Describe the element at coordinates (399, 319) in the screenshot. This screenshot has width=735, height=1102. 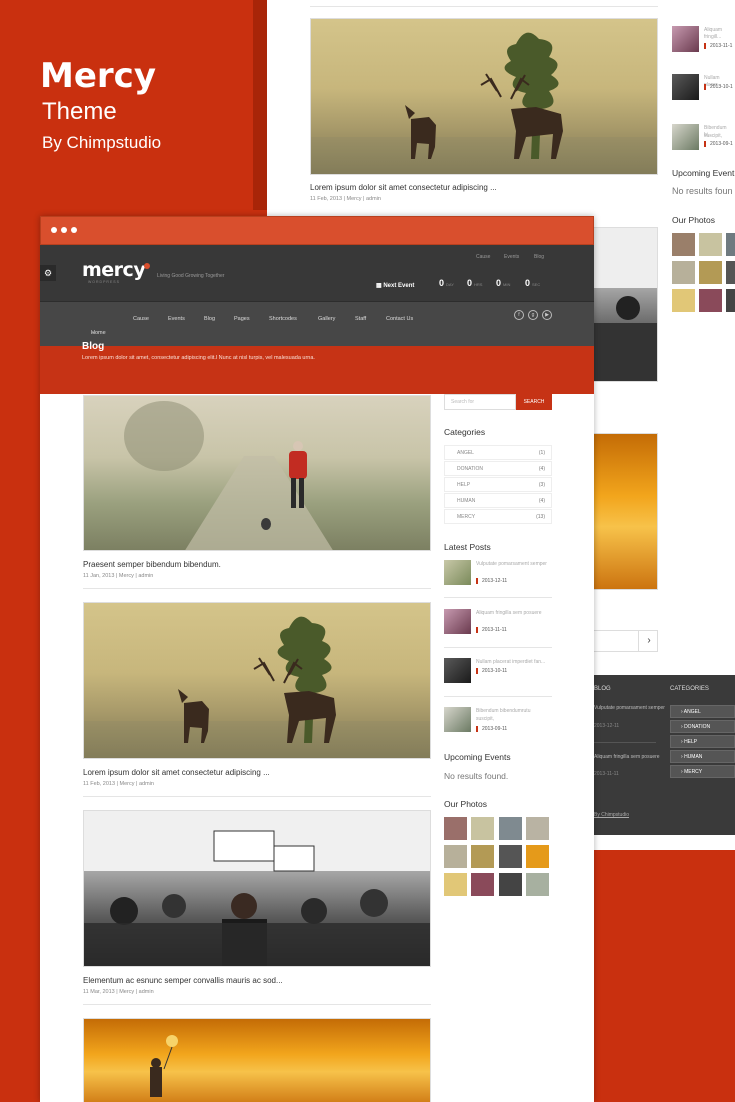
I see `nav-contact-us: Contact Us` at that location.